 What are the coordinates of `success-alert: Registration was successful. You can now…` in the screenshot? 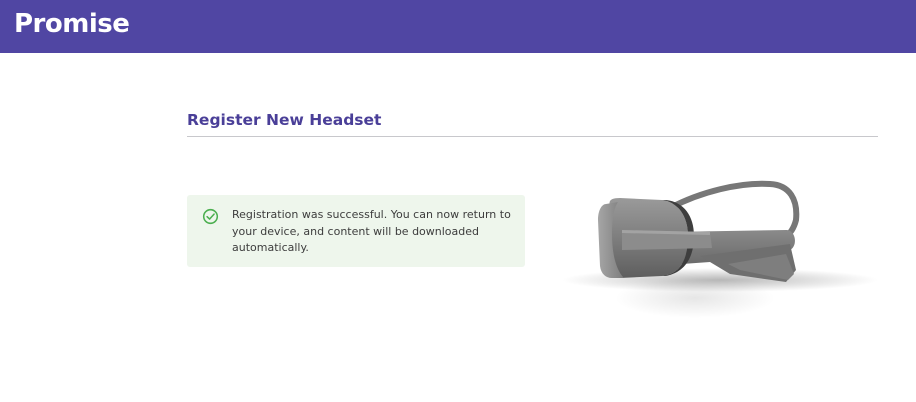 It's located at (356, 231).